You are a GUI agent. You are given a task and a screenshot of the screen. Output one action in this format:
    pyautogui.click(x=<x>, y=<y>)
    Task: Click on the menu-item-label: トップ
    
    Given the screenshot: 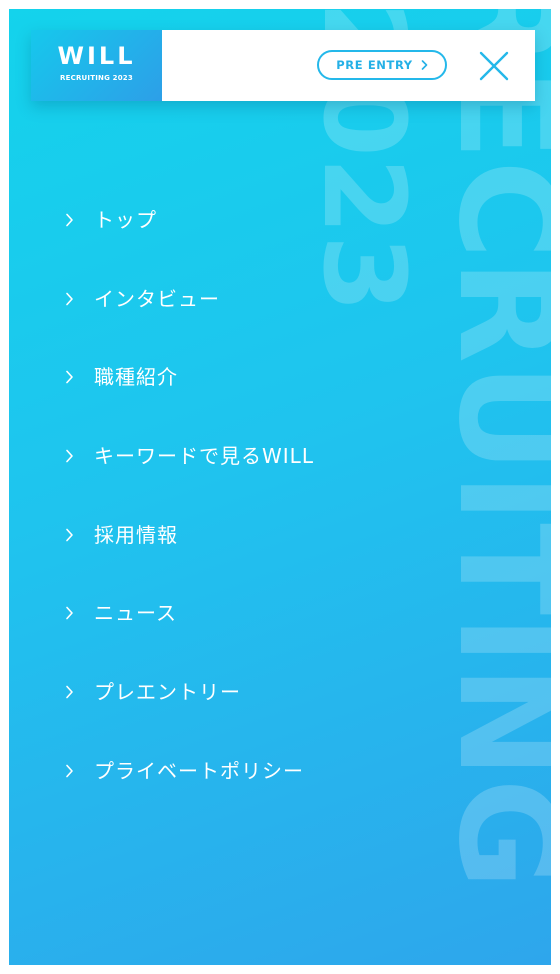 What is the action you would take?
    pyautogui.click(x=125, y=220)
    